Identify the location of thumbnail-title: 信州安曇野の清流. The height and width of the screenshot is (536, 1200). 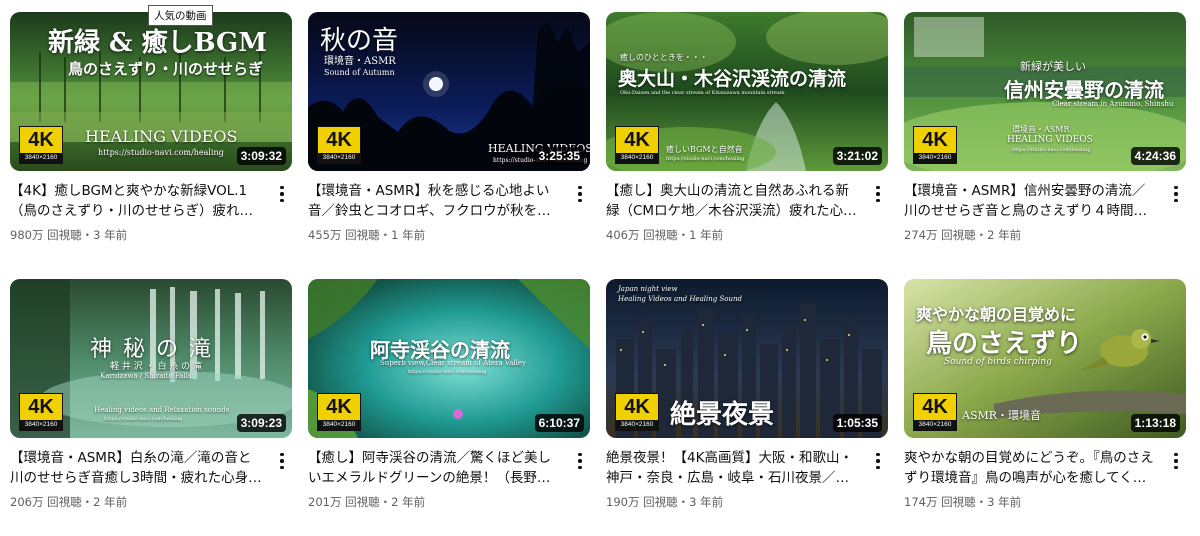
(1084, 90).